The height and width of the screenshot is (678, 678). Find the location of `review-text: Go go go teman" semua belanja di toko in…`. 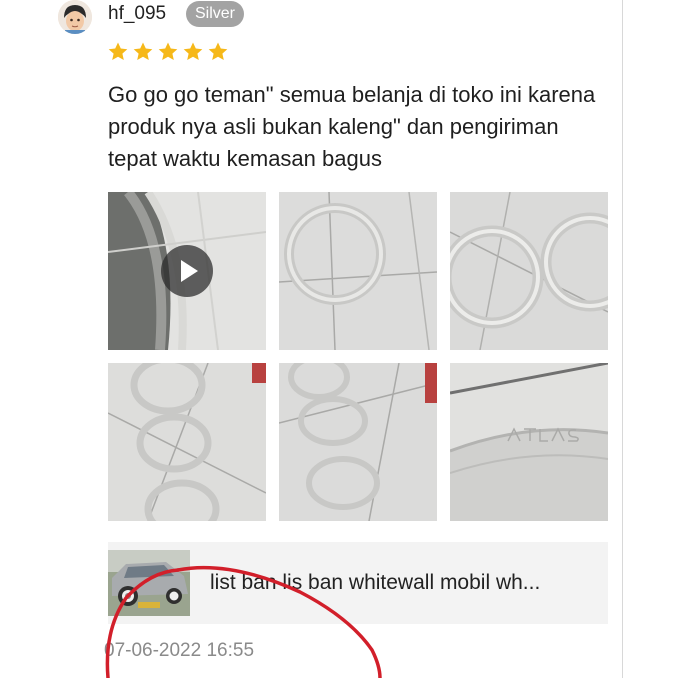

review-text: Go go go teman" semua belanja di toko in… is located at coordinates (352, 126).